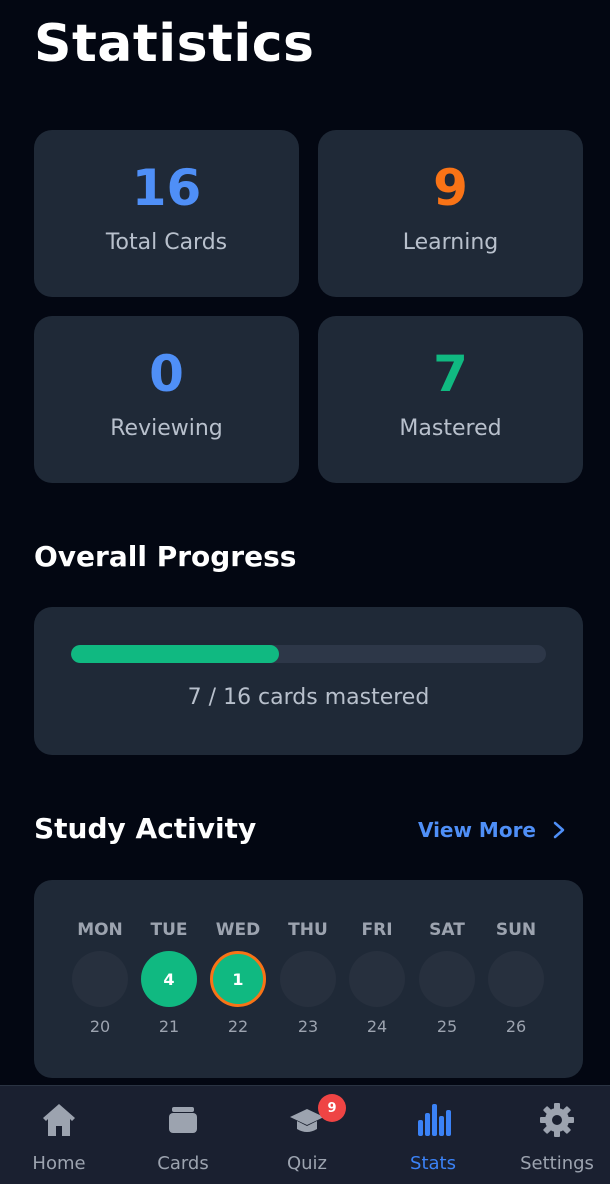 This screenshot has width=610, height=1184. I want to click on tab-cards: Cards, so click(183, 1135).